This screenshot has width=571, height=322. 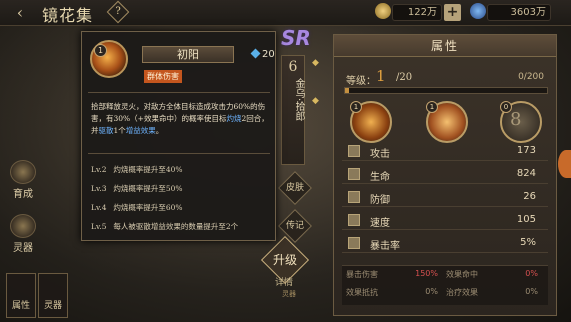 I want to click on nav-label: 灵器, so click(x=23, y=248).